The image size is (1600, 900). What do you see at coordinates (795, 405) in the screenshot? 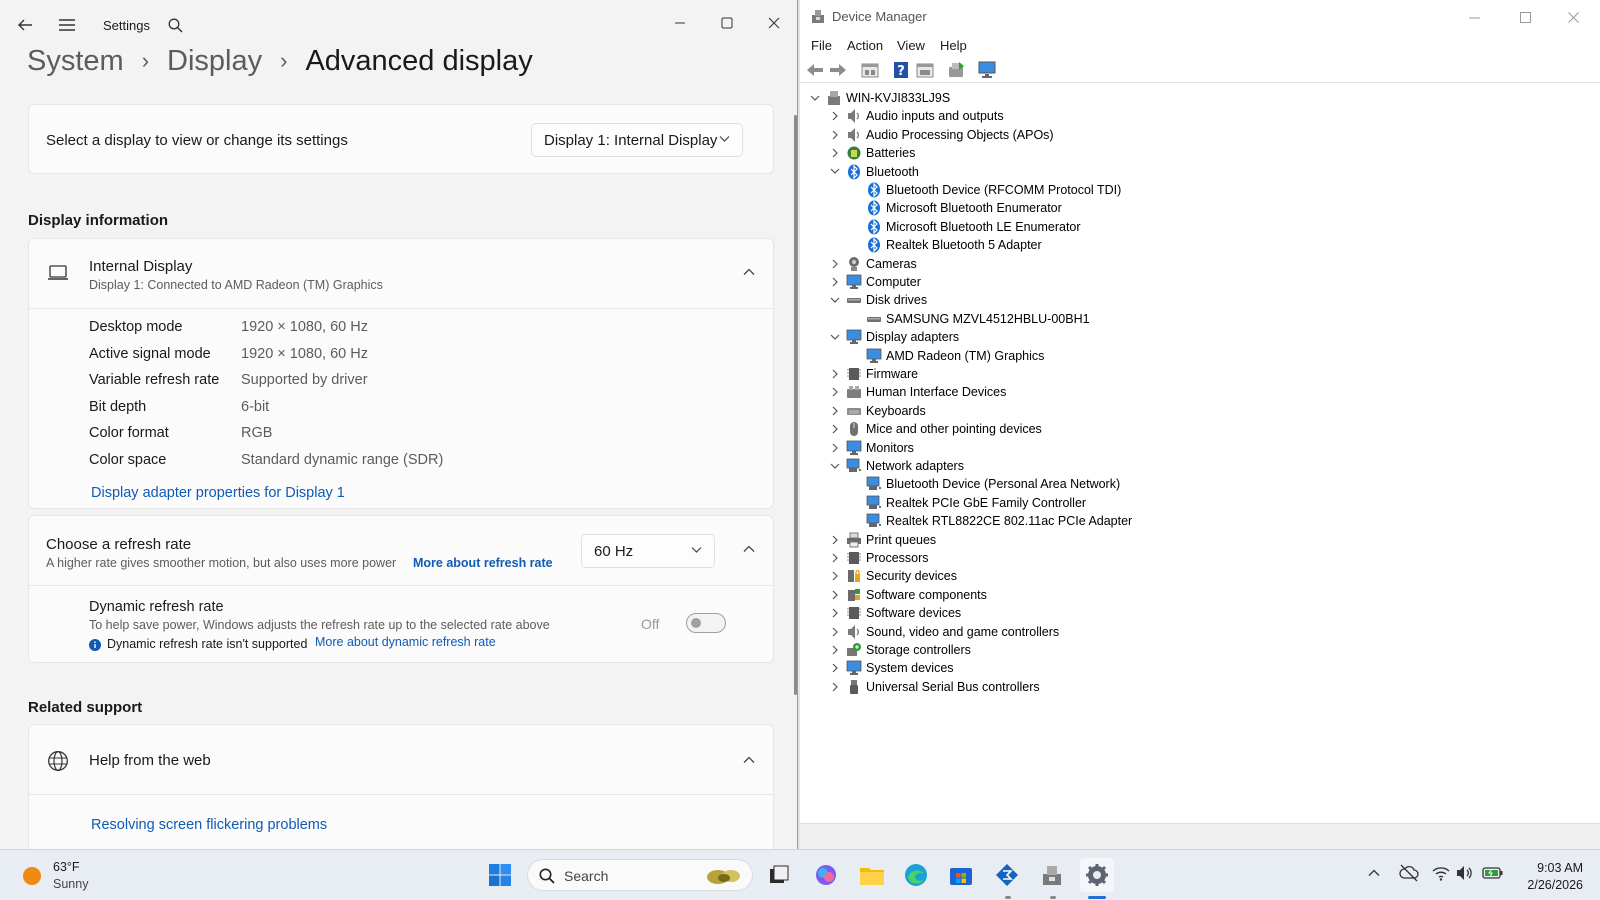
I see `settings-scrollbar` at bounding box center [795, 405].